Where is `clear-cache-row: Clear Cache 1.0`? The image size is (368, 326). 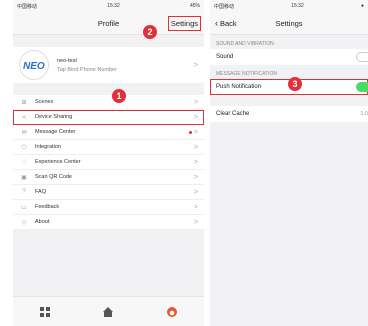
clear-cache-row: Clear Cache 1.0 is located at coordinates (289, 114).